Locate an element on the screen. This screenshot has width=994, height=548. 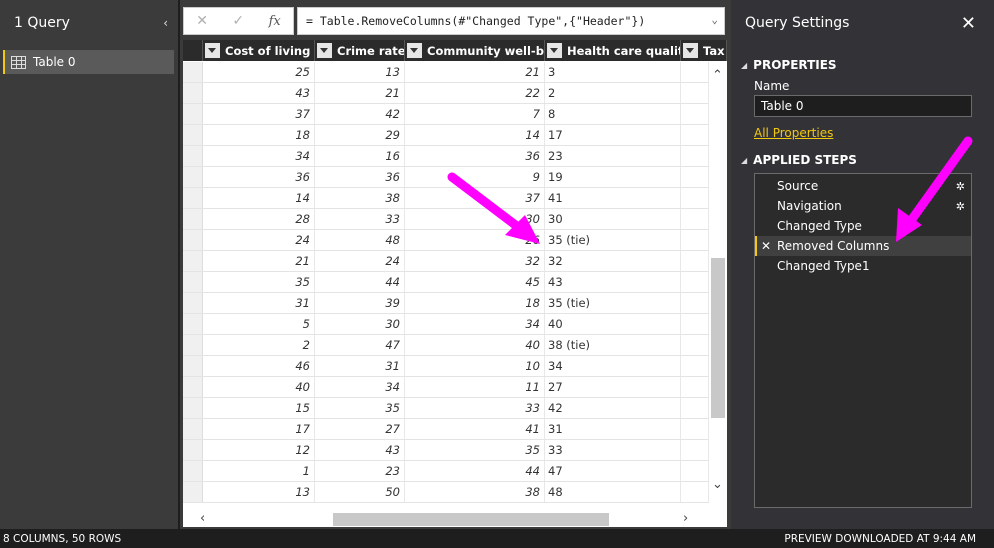
table-cell: 26 is located at coordinates (475, 240).